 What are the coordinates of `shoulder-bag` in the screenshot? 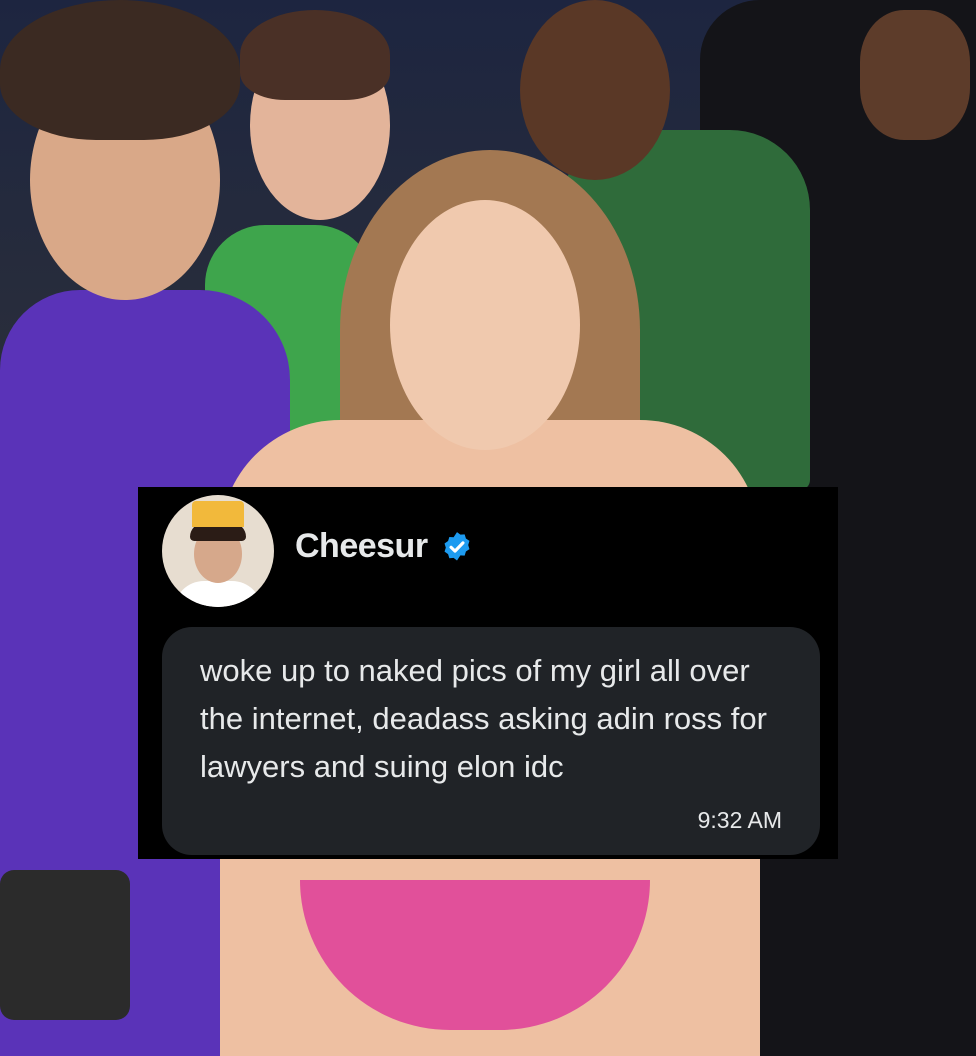 It's located at (65, 945).